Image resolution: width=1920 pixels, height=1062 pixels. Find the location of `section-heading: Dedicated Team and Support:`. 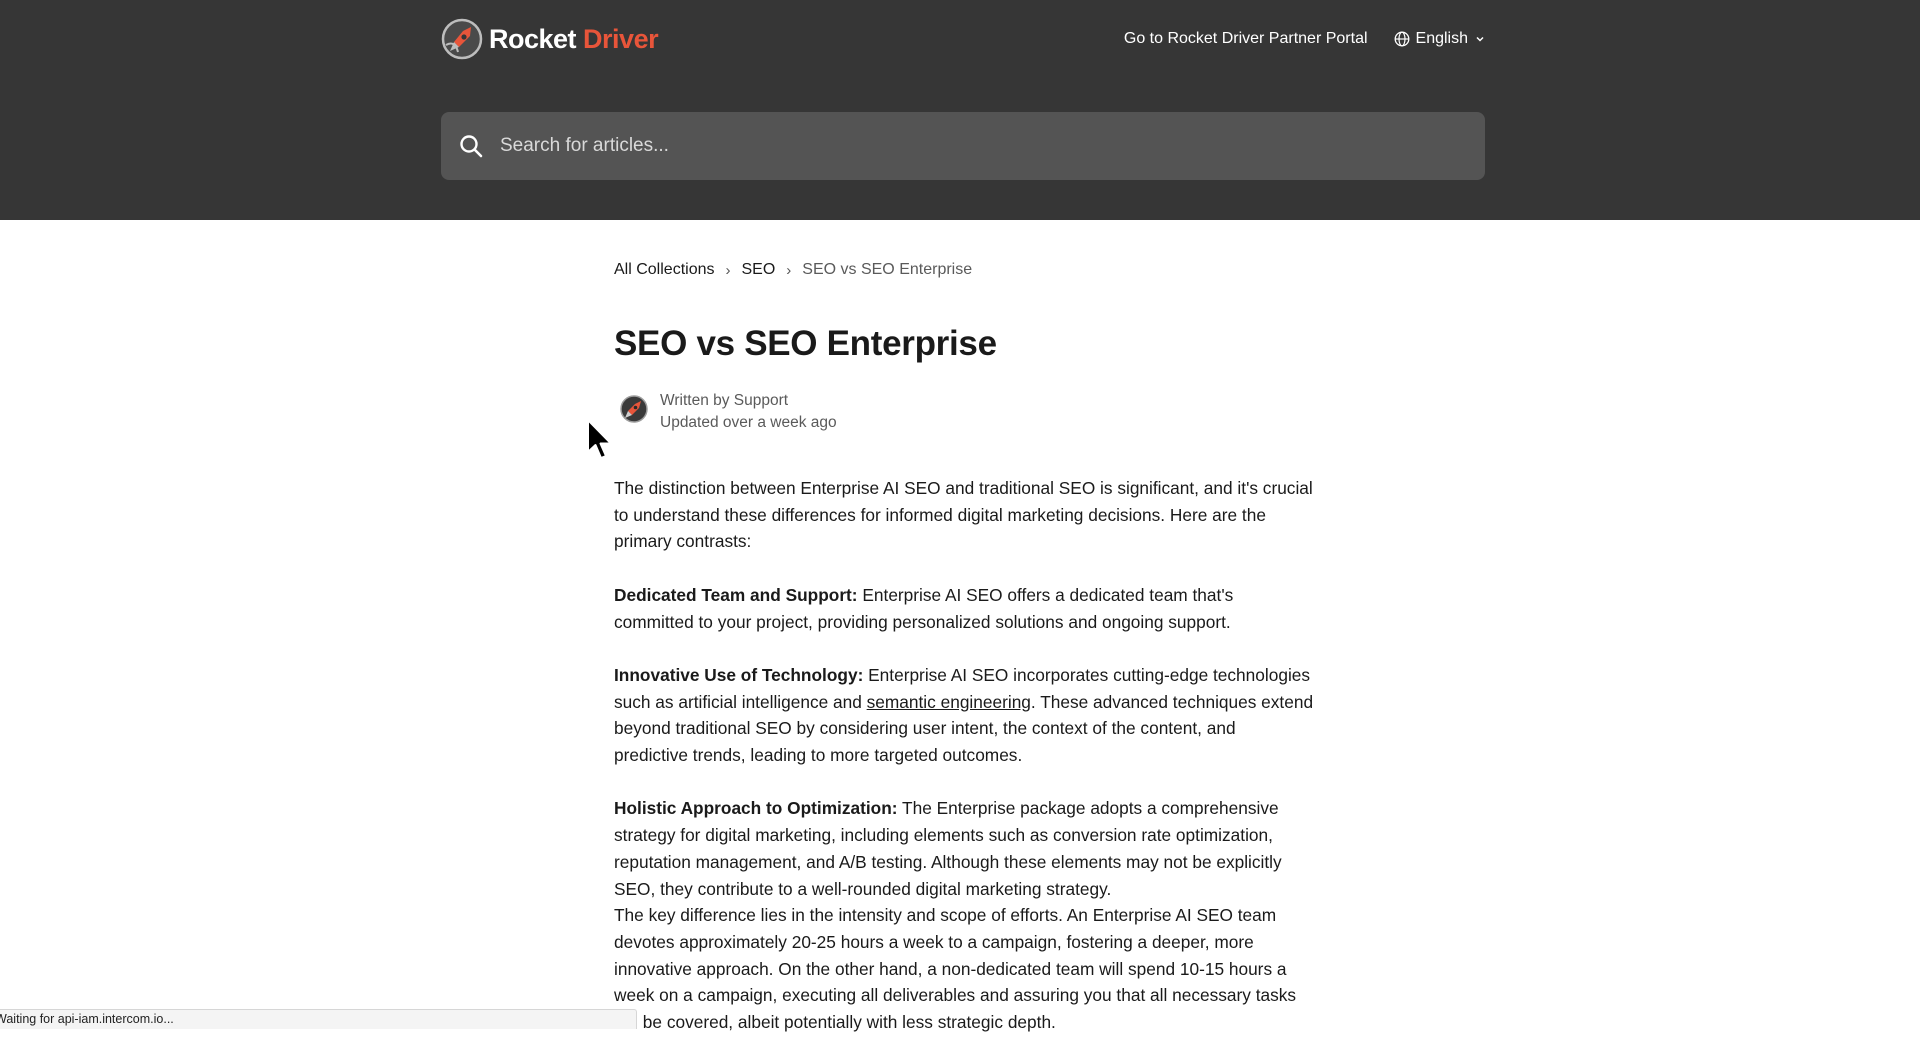

section-heading: Dedicated Team and Support: is located at coordinates (736, 594).